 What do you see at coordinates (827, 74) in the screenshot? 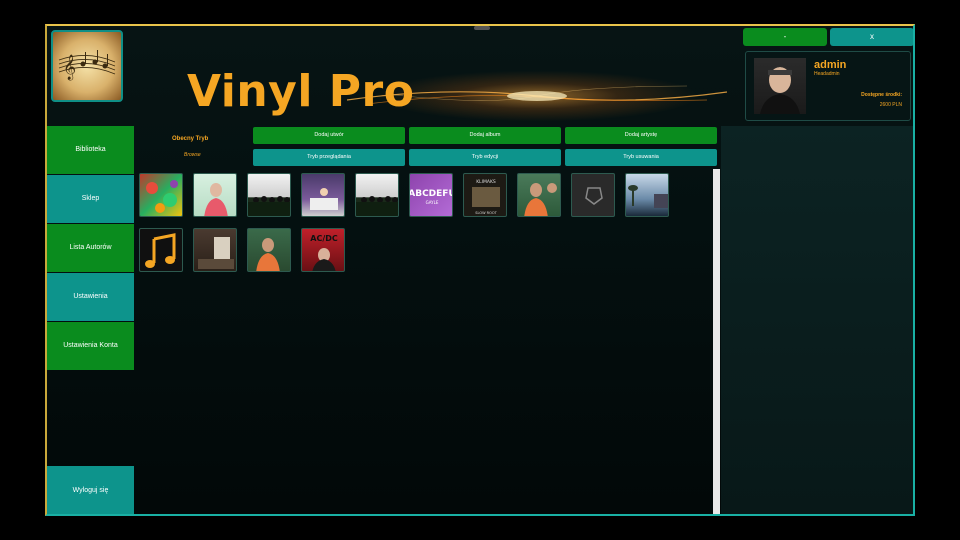
I see `user-role: Headadmin` at bounding box center [827, 74].